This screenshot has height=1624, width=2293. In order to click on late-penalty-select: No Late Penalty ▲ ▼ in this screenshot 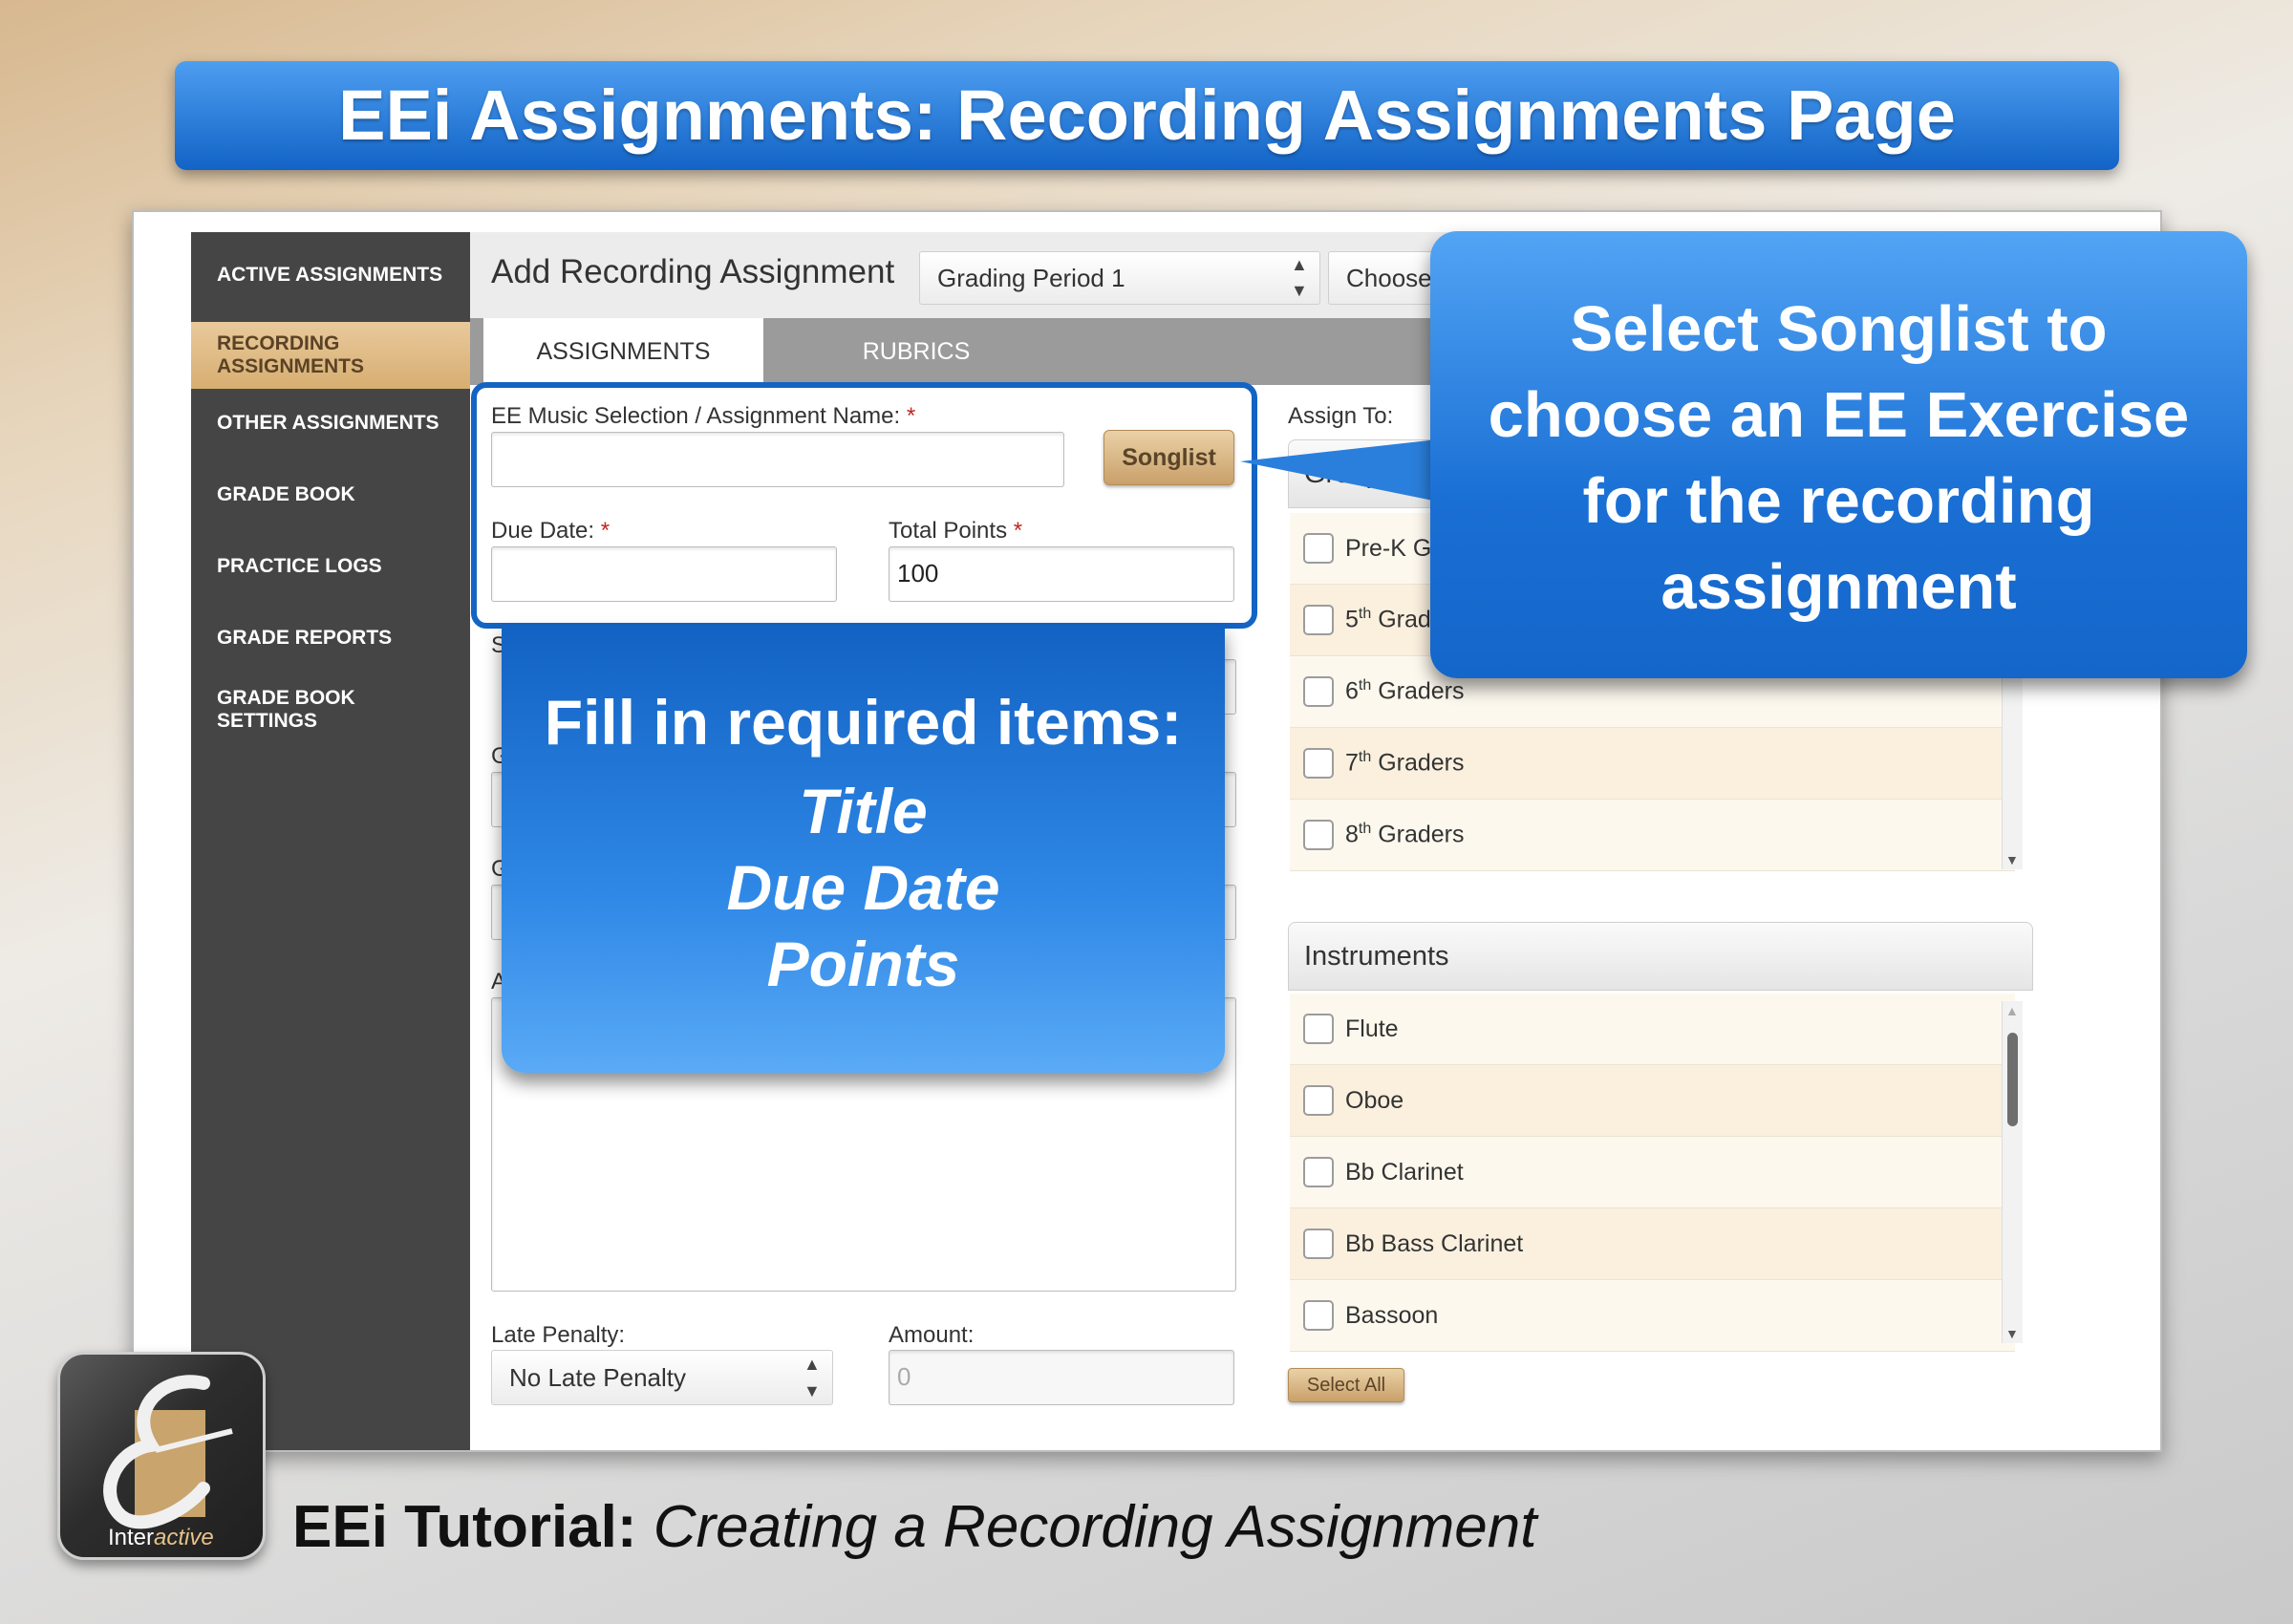, I will do `click(662, 1377)`.